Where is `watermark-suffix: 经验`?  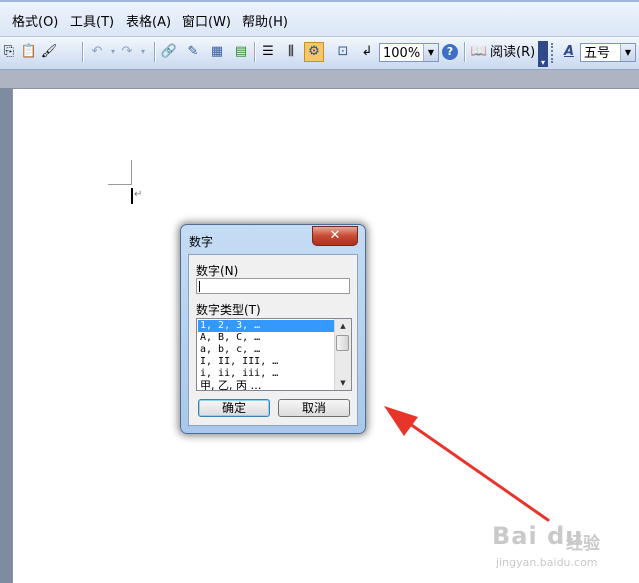
watermark-suffix: 经验 is located at coordinates (583, 544).